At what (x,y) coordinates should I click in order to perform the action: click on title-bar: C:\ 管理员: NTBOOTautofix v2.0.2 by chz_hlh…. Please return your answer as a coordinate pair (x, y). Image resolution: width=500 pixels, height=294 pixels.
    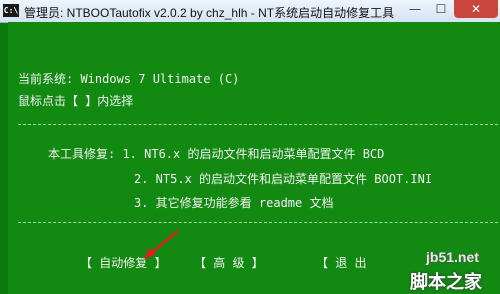
    Looking at the image, I should click on (250, 11).